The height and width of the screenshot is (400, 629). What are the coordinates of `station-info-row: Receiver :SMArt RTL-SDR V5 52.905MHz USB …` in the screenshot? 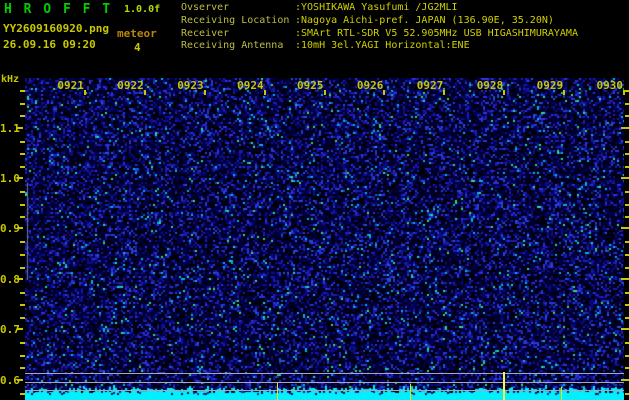 It's located at (379, 34).